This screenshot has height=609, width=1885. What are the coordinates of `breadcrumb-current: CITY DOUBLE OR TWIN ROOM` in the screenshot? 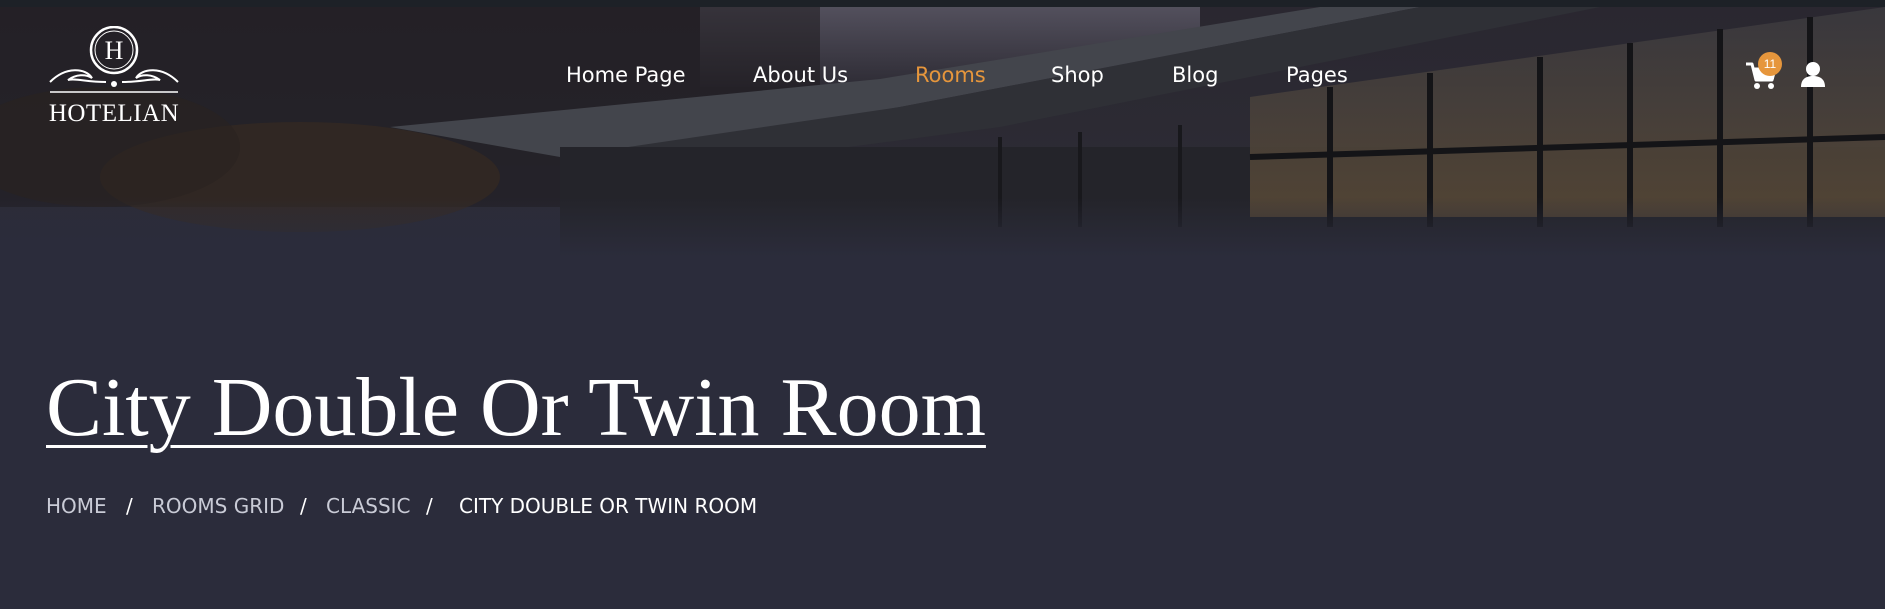 It's located at (608, 506).